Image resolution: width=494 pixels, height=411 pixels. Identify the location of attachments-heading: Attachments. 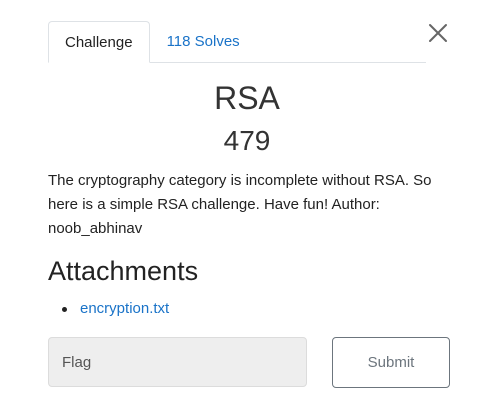
(123, 271).